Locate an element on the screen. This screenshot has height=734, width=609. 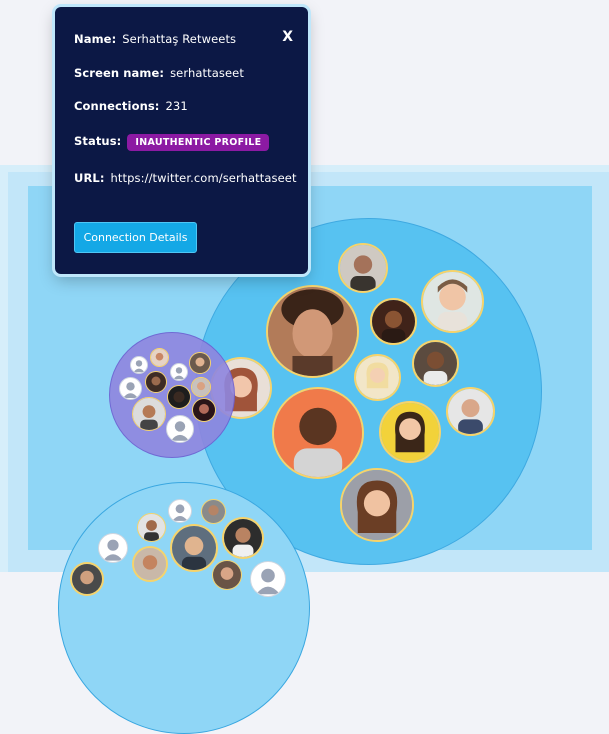
connections-value: 231 is located at coordinates (176, 106).